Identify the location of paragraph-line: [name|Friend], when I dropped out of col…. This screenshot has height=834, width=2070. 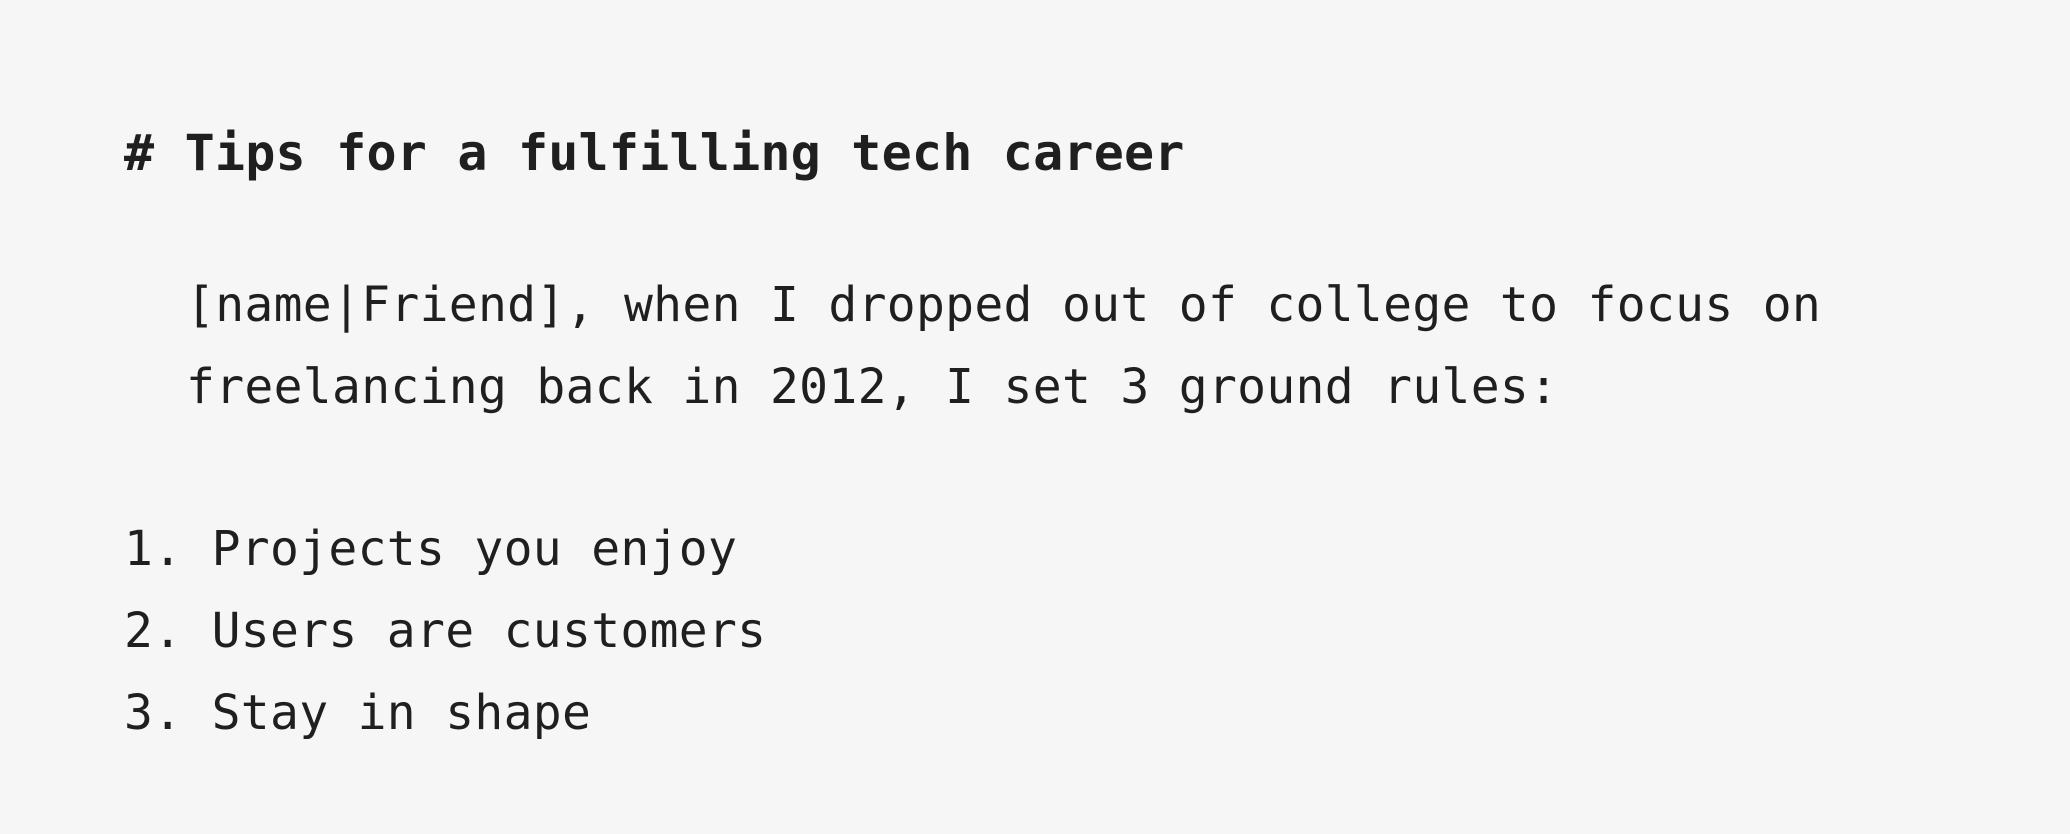
(1004, 305).